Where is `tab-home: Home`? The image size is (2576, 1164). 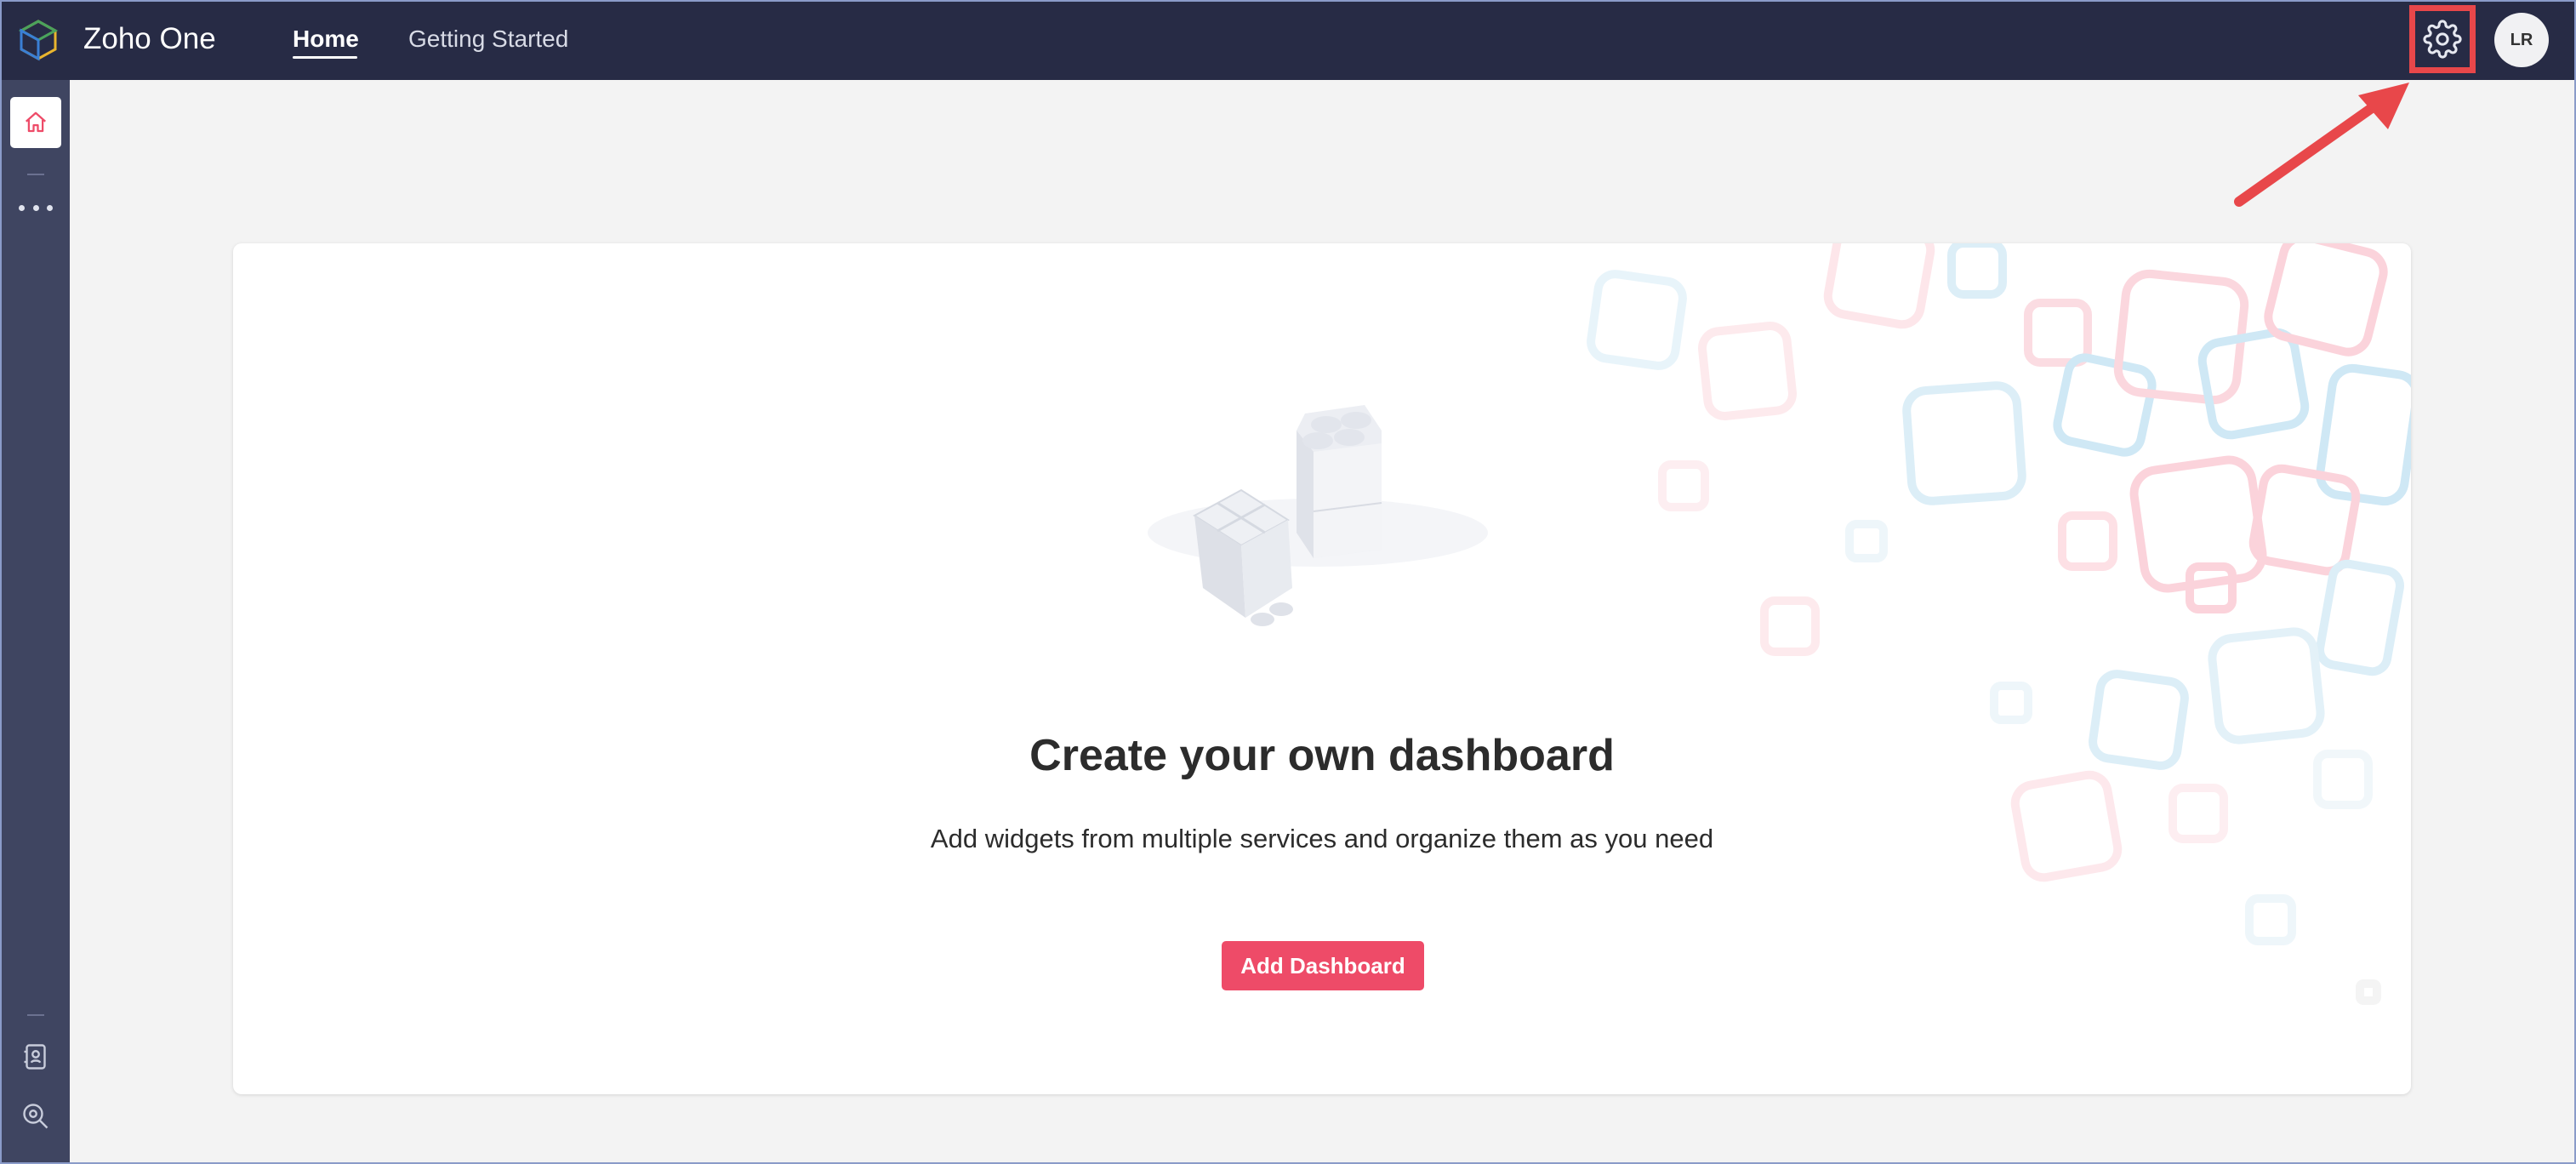 tab-home: Home is located at coordinates (326, 39).